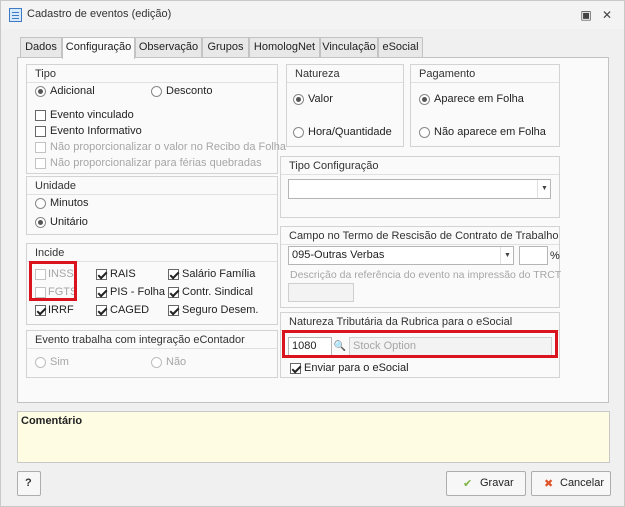 This screenshot has height=507, width=625. Describe the element at coordinates (72, 91) in the screenshot. I see `tipo-adicional-label: Adicional` at that location.